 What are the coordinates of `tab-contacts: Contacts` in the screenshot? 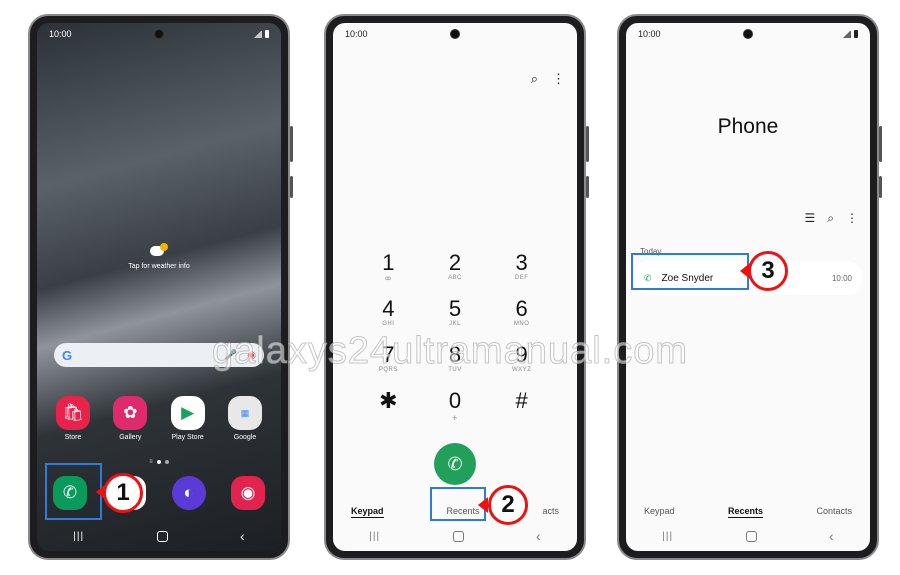 It's located at (834, 512).